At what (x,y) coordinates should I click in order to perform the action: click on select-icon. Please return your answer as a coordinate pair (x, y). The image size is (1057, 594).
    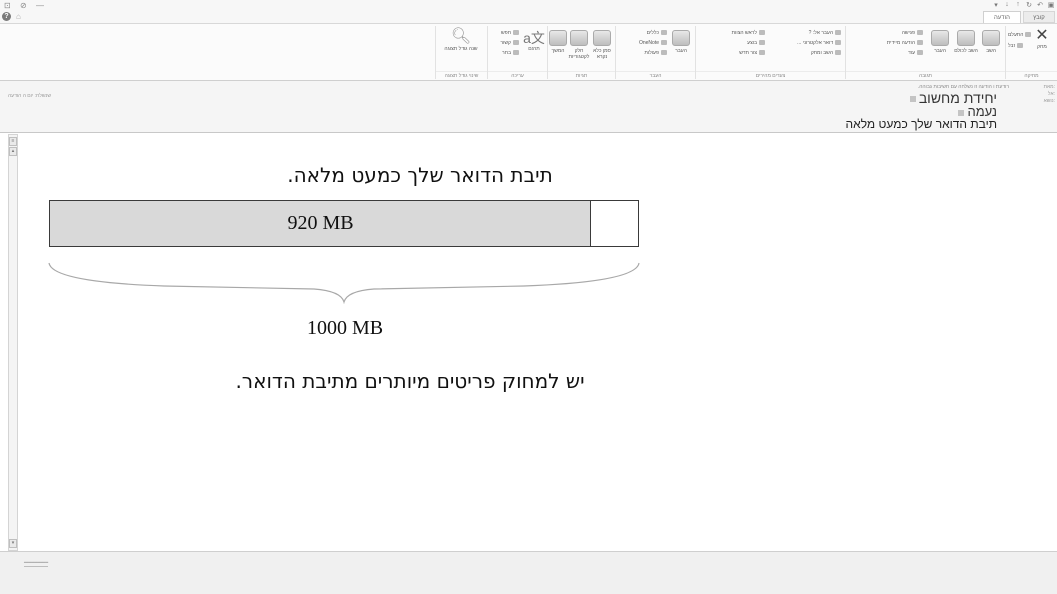
    Looking at the image, I should click on (516, 53).